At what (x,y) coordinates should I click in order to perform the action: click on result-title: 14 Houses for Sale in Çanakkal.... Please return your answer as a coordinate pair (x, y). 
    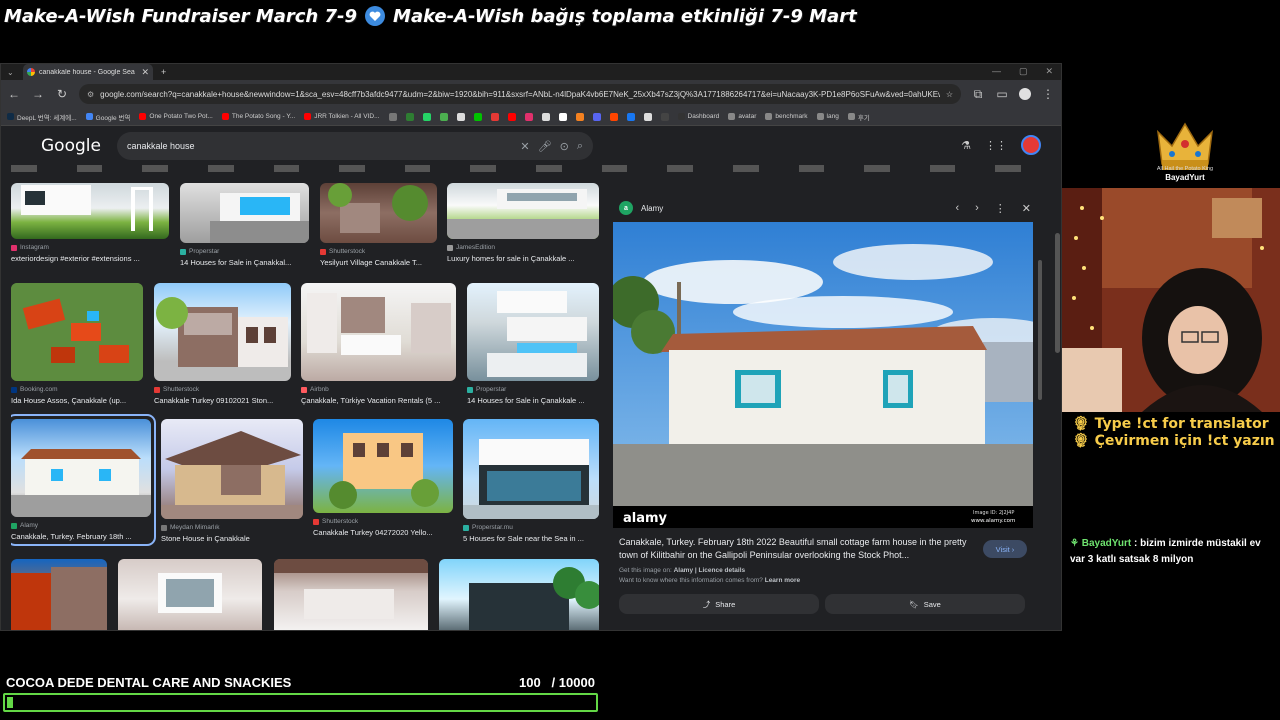
    Looking at the image, I should click on (244, 262).